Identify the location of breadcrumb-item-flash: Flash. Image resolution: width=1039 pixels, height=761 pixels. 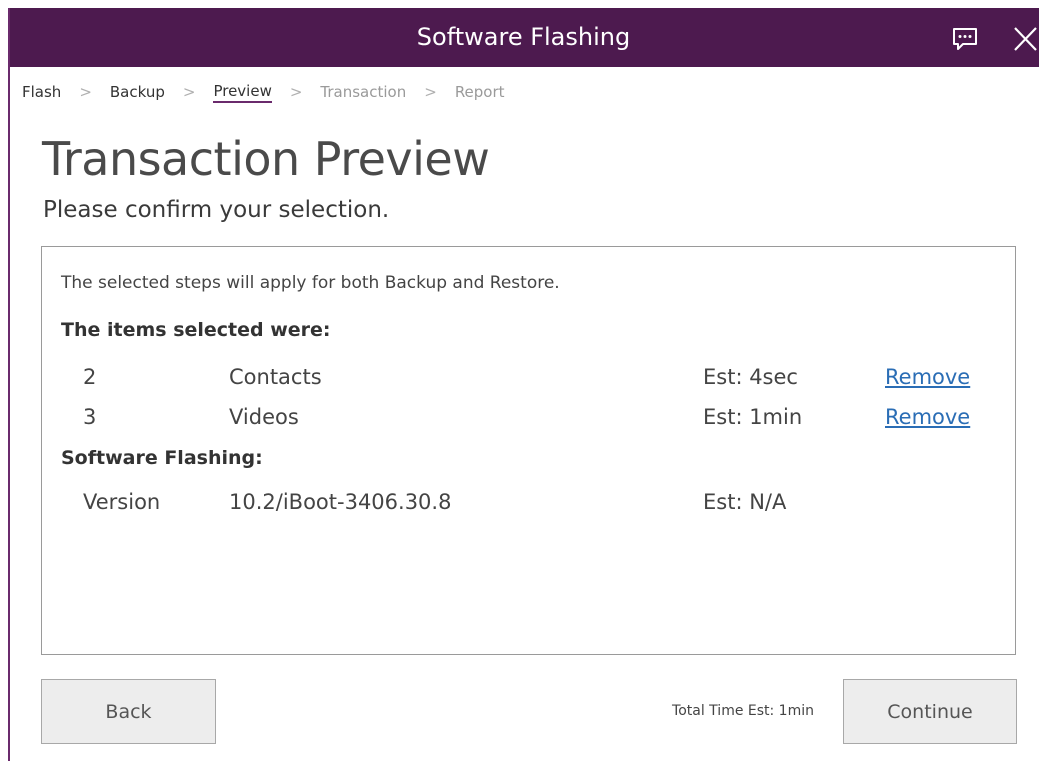
(41, 92).